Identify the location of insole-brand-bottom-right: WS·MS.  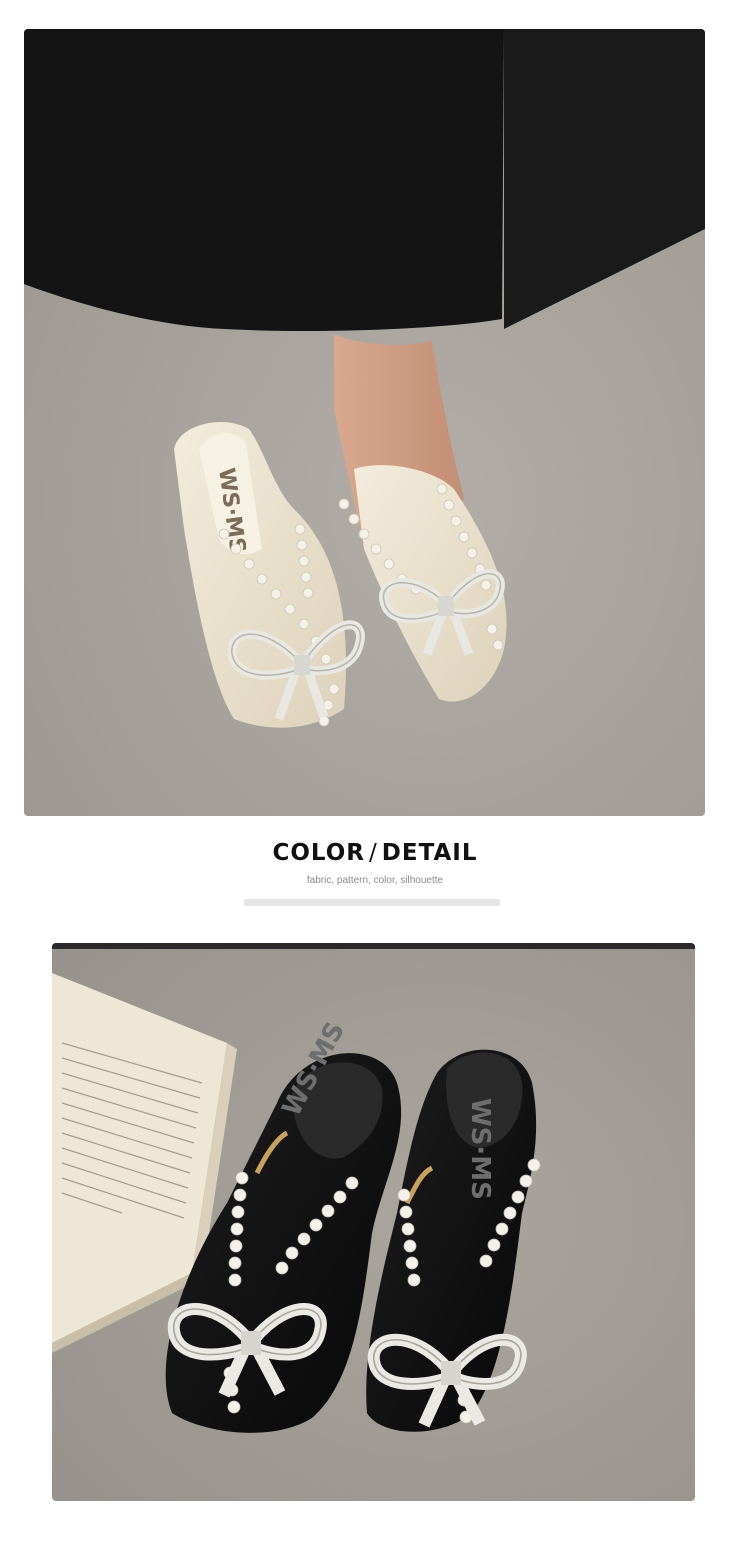
(480, 1149).